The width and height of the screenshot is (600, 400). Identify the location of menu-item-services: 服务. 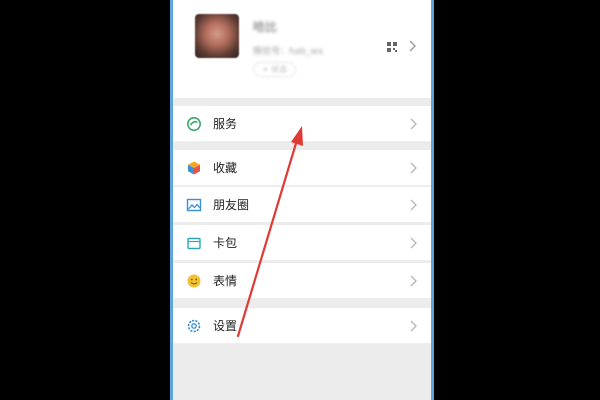
(302, 124).